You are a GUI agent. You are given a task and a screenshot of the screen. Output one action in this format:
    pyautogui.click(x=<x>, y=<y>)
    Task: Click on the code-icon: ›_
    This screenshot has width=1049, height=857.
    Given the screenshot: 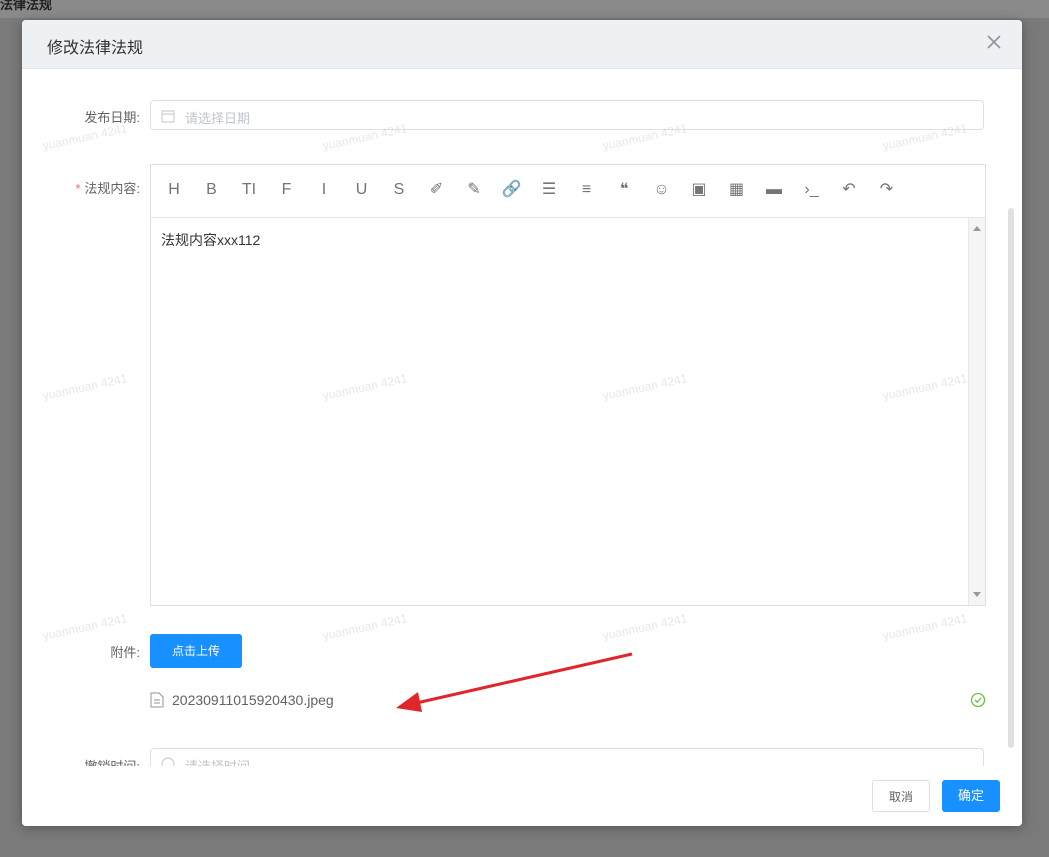 What is the action you would take?
    pyautogui.click(x=812, y=190)
    